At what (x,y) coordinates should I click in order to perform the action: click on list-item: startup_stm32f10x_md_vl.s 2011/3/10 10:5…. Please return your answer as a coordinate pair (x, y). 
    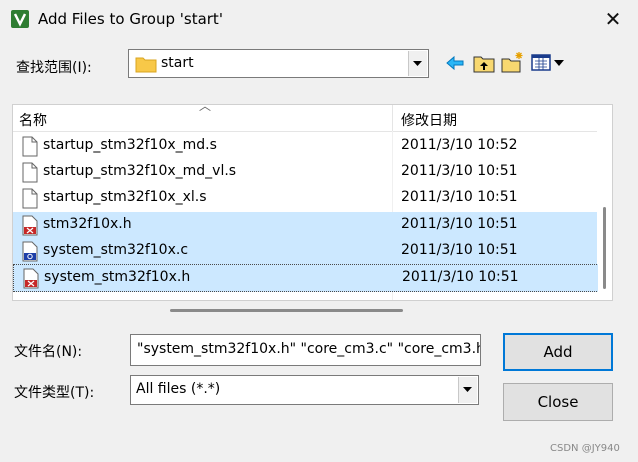
    Looking at the image, I should click on (305, 172).